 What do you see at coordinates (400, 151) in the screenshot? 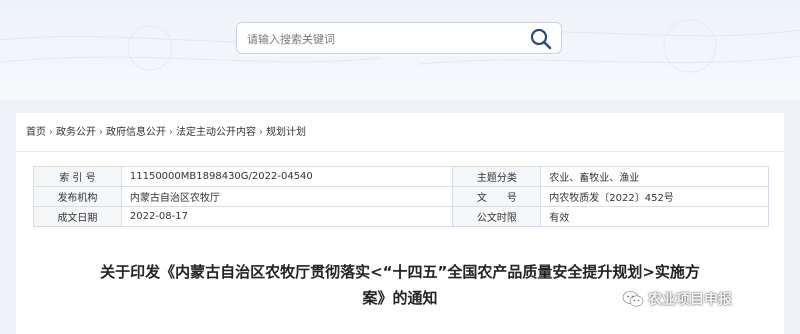
I see `breadcrumb-divider` at bounding box center [400, 151].